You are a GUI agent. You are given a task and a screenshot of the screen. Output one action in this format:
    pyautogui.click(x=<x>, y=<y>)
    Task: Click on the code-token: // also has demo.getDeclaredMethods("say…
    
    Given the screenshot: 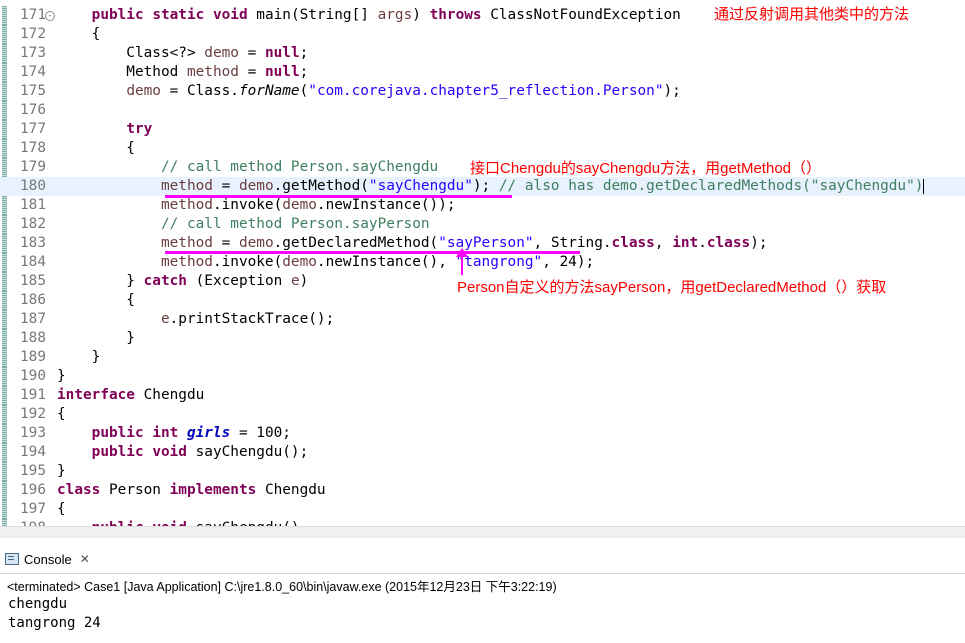 What is the action you would take?
    pyautogui.click(x=711, y=186)
    